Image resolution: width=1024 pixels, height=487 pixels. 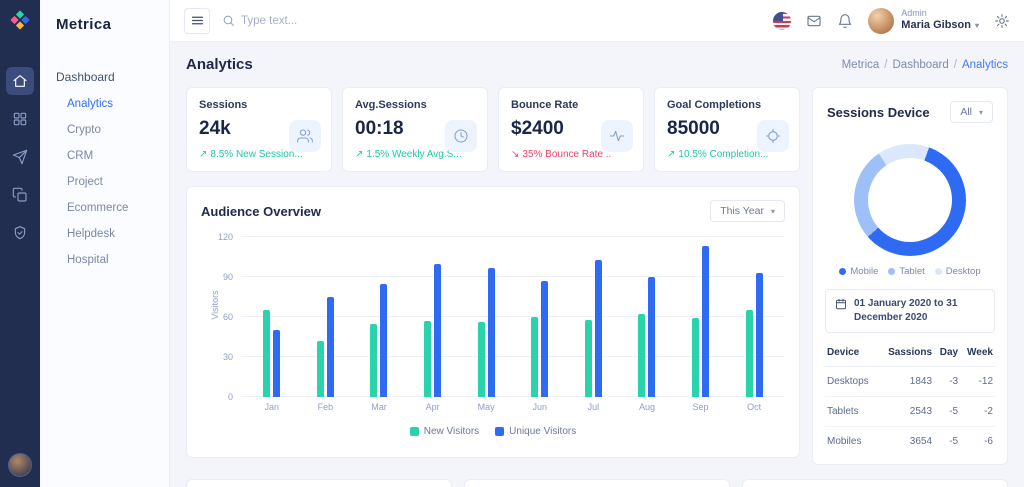 What do you see at coordinates (977, 381) in the screenshot?
I see `table-cell: -12` at bounding box center [977, 381].